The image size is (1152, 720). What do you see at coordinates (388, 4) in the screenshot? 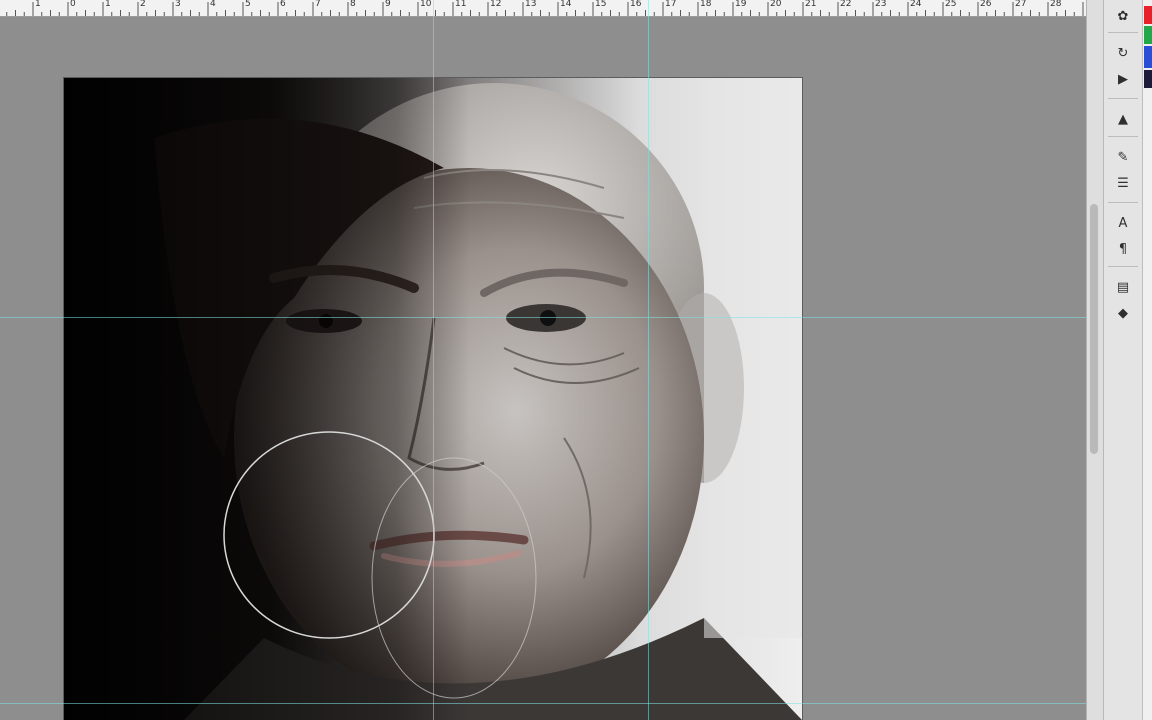
I see `ruler-label: 9` at bounding box center [388, 4].